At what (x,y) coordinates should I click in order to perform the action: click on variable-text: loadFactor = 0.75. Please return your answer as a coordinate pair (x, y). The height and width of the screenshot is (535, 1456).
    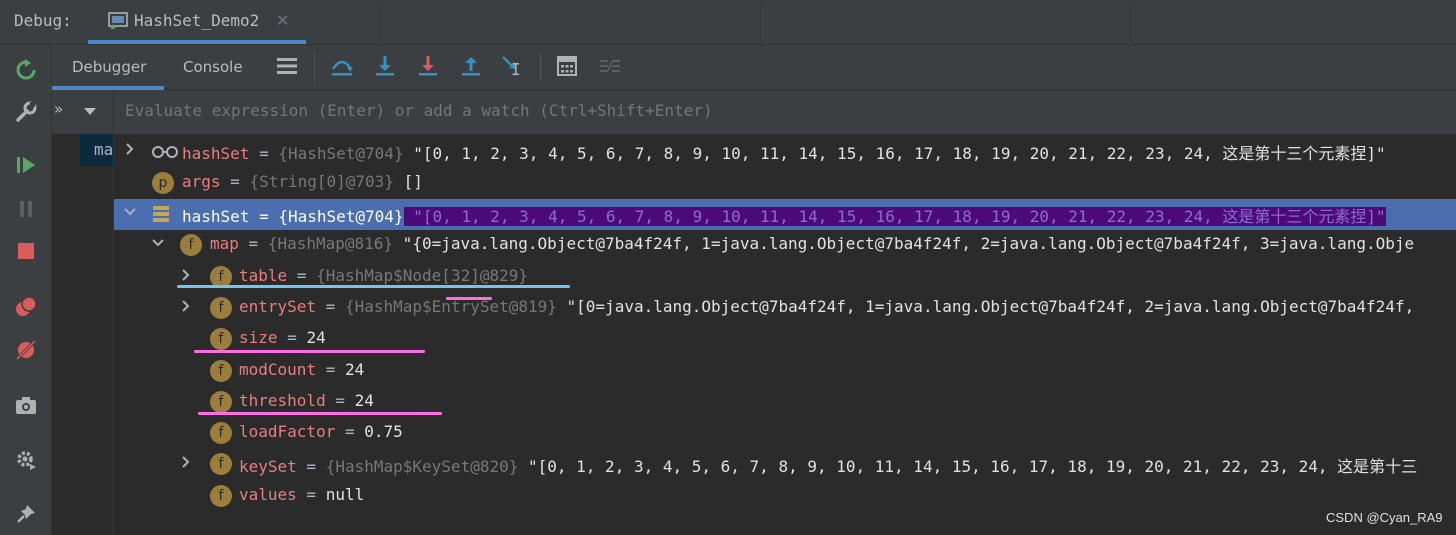
    Looking at the image, I should click on (321, 431).